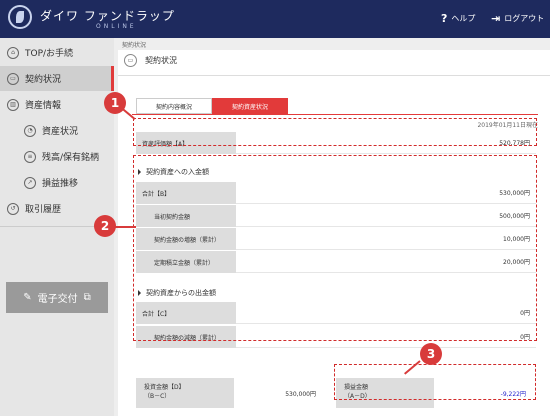 This screenshot has height=416, width=550. Describe the element at coordinates (30, 130) in the screenshot. I see `pie-icon: ◔` at that location.